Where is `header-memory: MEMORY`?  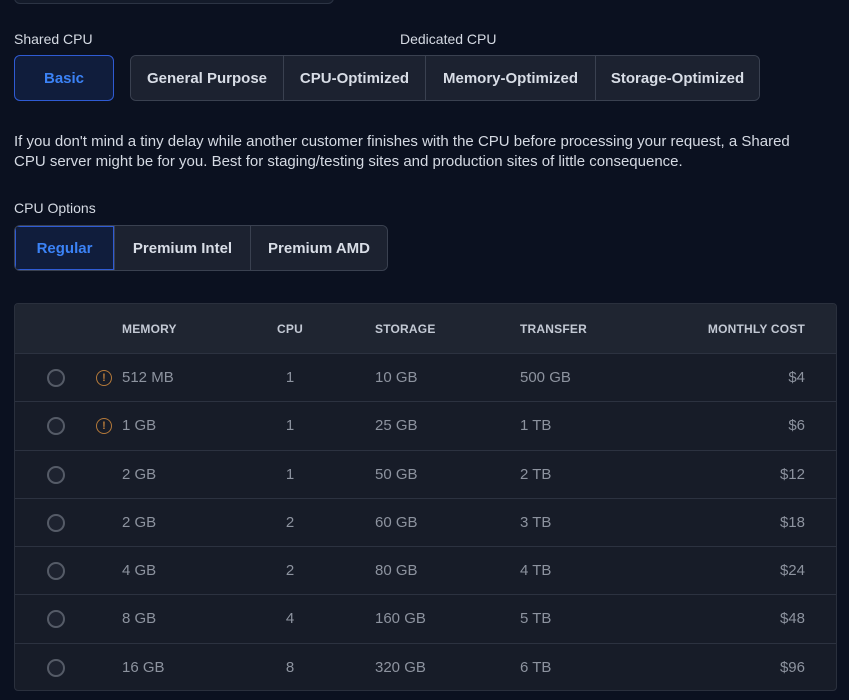 header-memory: MEMORY is located at coordinates (149, 329).